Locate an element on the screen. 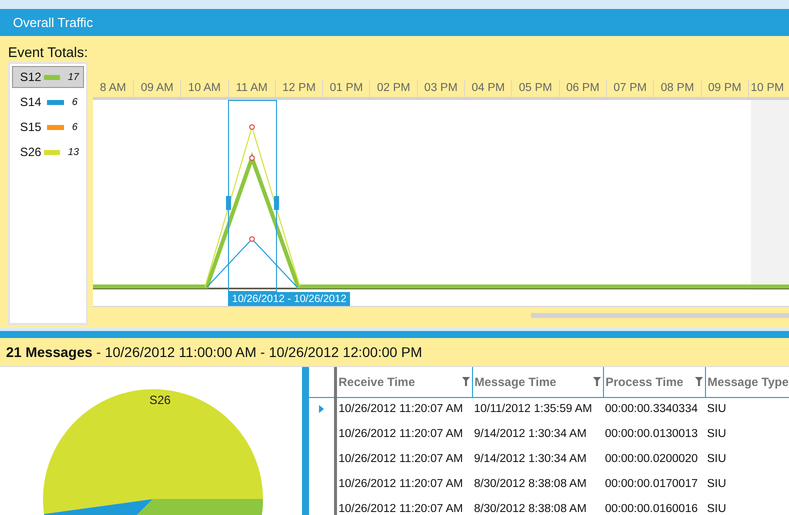 Image resolution: width=789 pixels, height=515 pixels. messages-summary: 21 Messages - 10/26/2012 11:00:00 AM - 10/26/2012 12:00:00 PM is located at coordinates (214, 352).